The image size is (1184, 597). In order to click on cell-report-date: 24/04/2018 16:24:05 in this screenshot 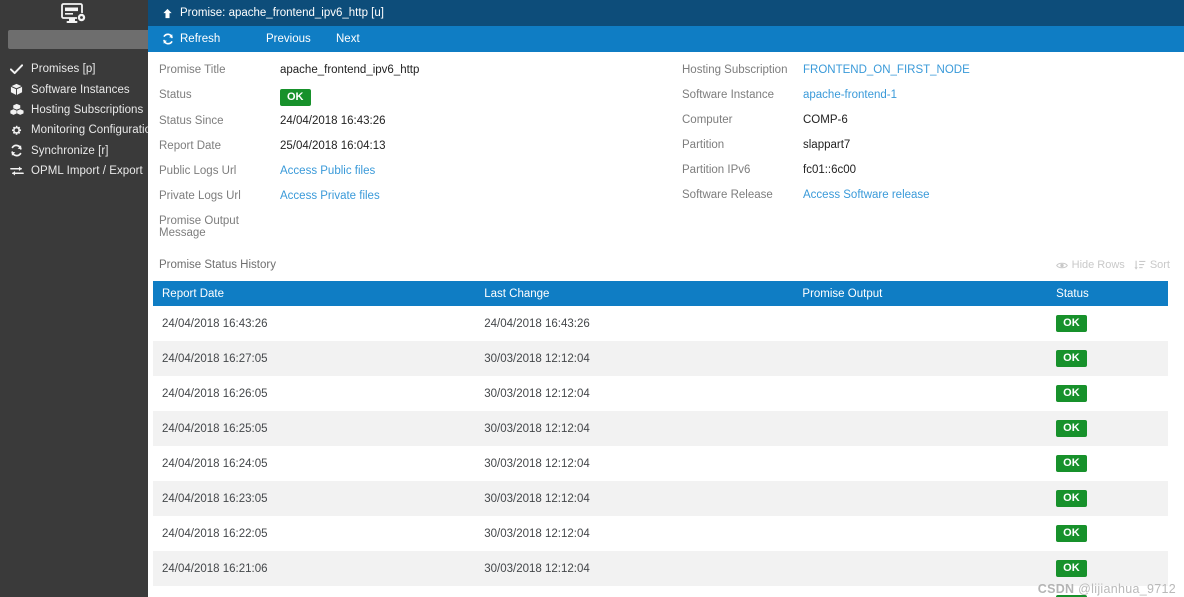, I will do `click(215, 463)`.